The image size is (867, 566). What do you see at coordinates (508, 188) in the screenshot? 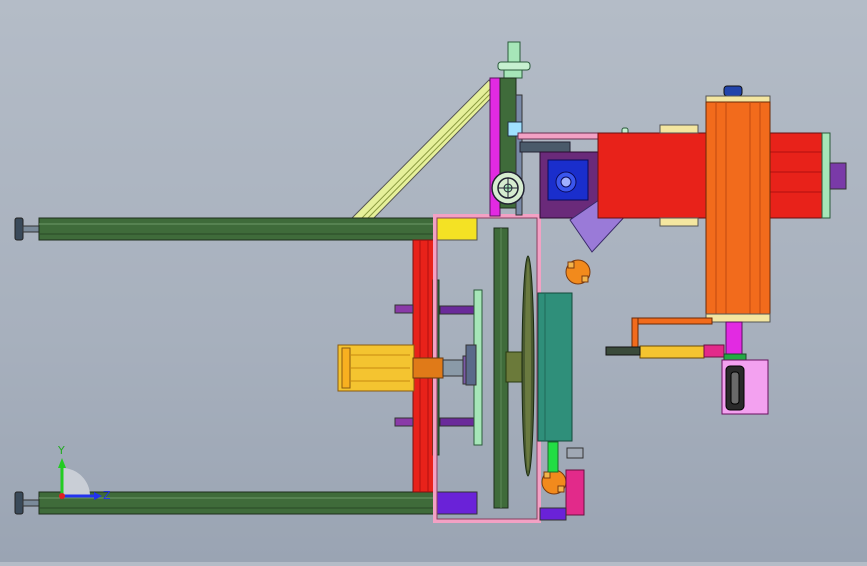
I see `handwheel` at bounding box center [508, 188].